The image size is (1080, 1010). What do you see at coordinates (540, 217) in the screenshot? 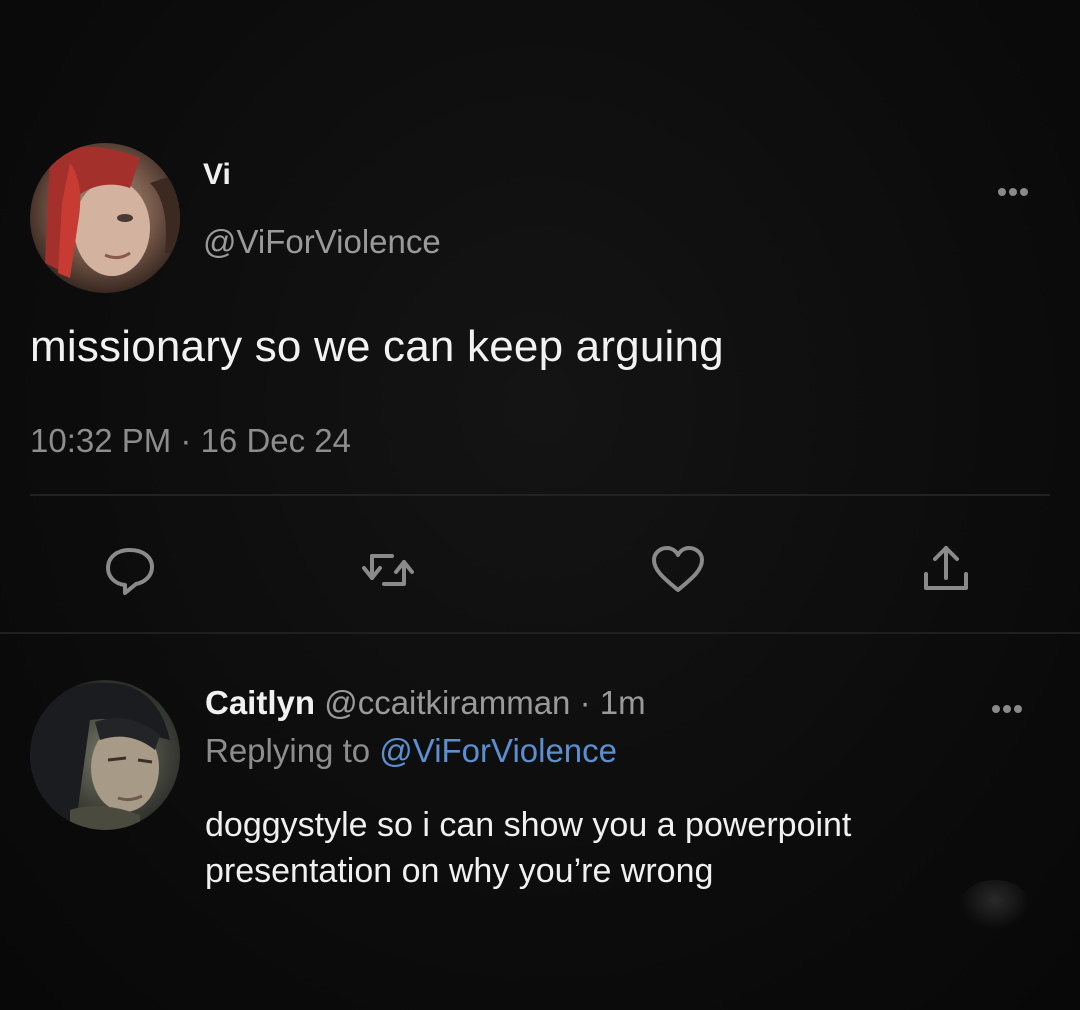
I see `tweet-header: Vi @ViForViolence` at bounding box center [540, 217].